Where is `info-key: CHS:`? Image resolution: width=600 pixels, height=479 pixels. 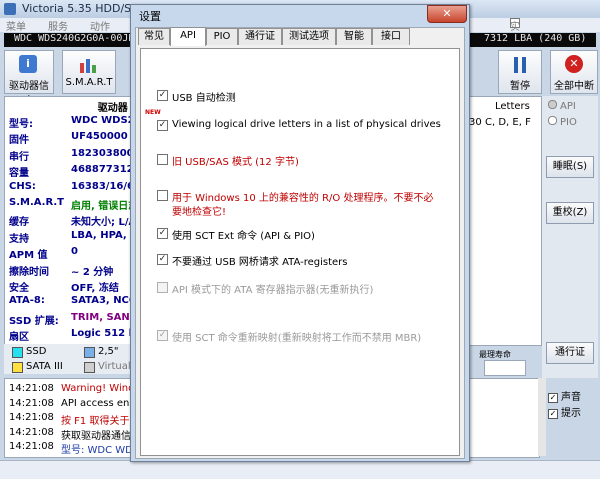 info-key: CHS: is located at coordinates (22, 186).